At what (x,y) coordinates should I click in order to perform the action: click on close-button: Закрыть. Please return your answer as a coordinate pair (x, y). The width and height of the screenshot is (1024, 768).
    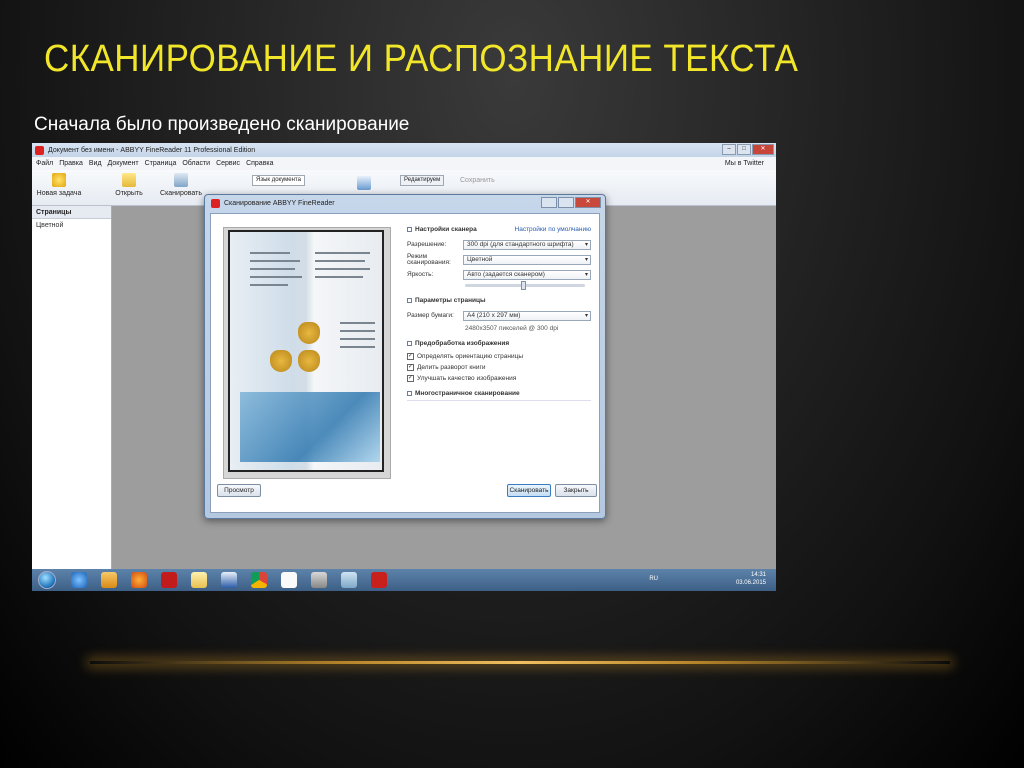
    Looking at the image, I should click on (576, 490).